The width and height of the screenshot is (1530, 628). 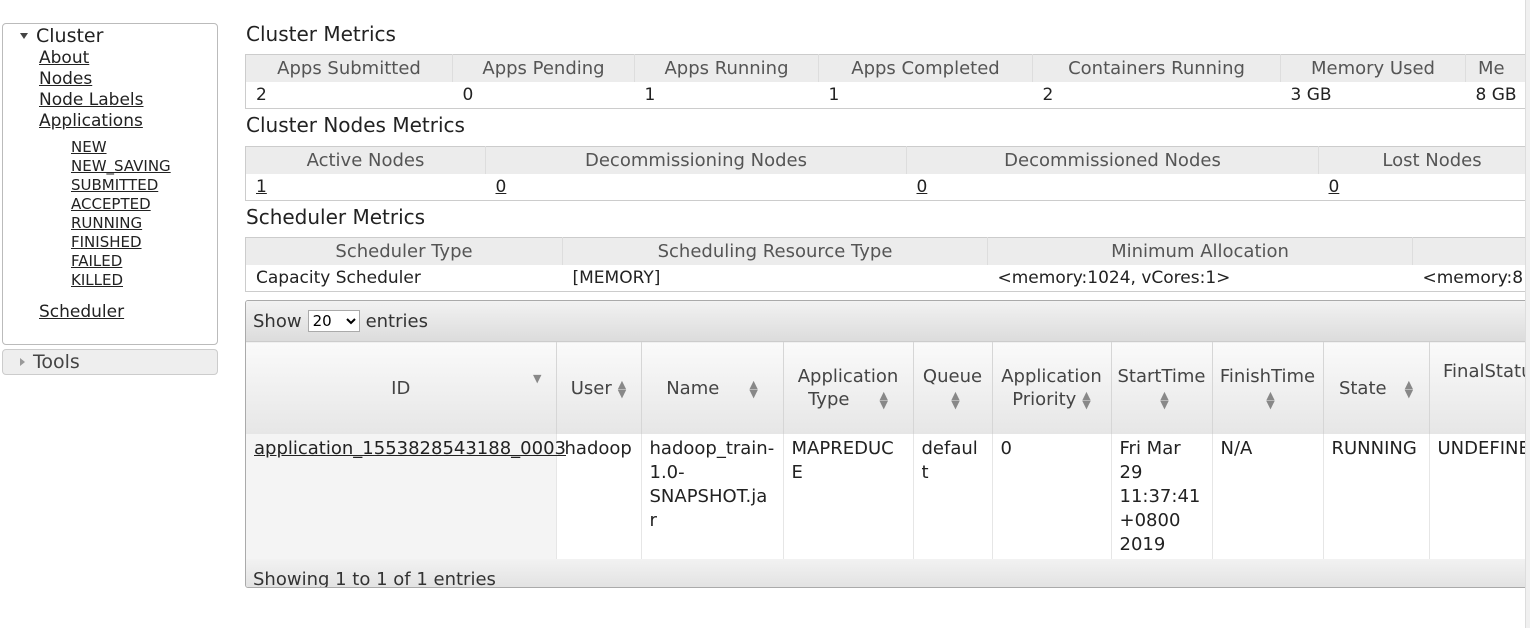 What do you see at coordinates (775, 251) in the screenshot?
I see `header-scheduling-resource-type: Scheduling Resource Type` at bounding box center [775, 251].